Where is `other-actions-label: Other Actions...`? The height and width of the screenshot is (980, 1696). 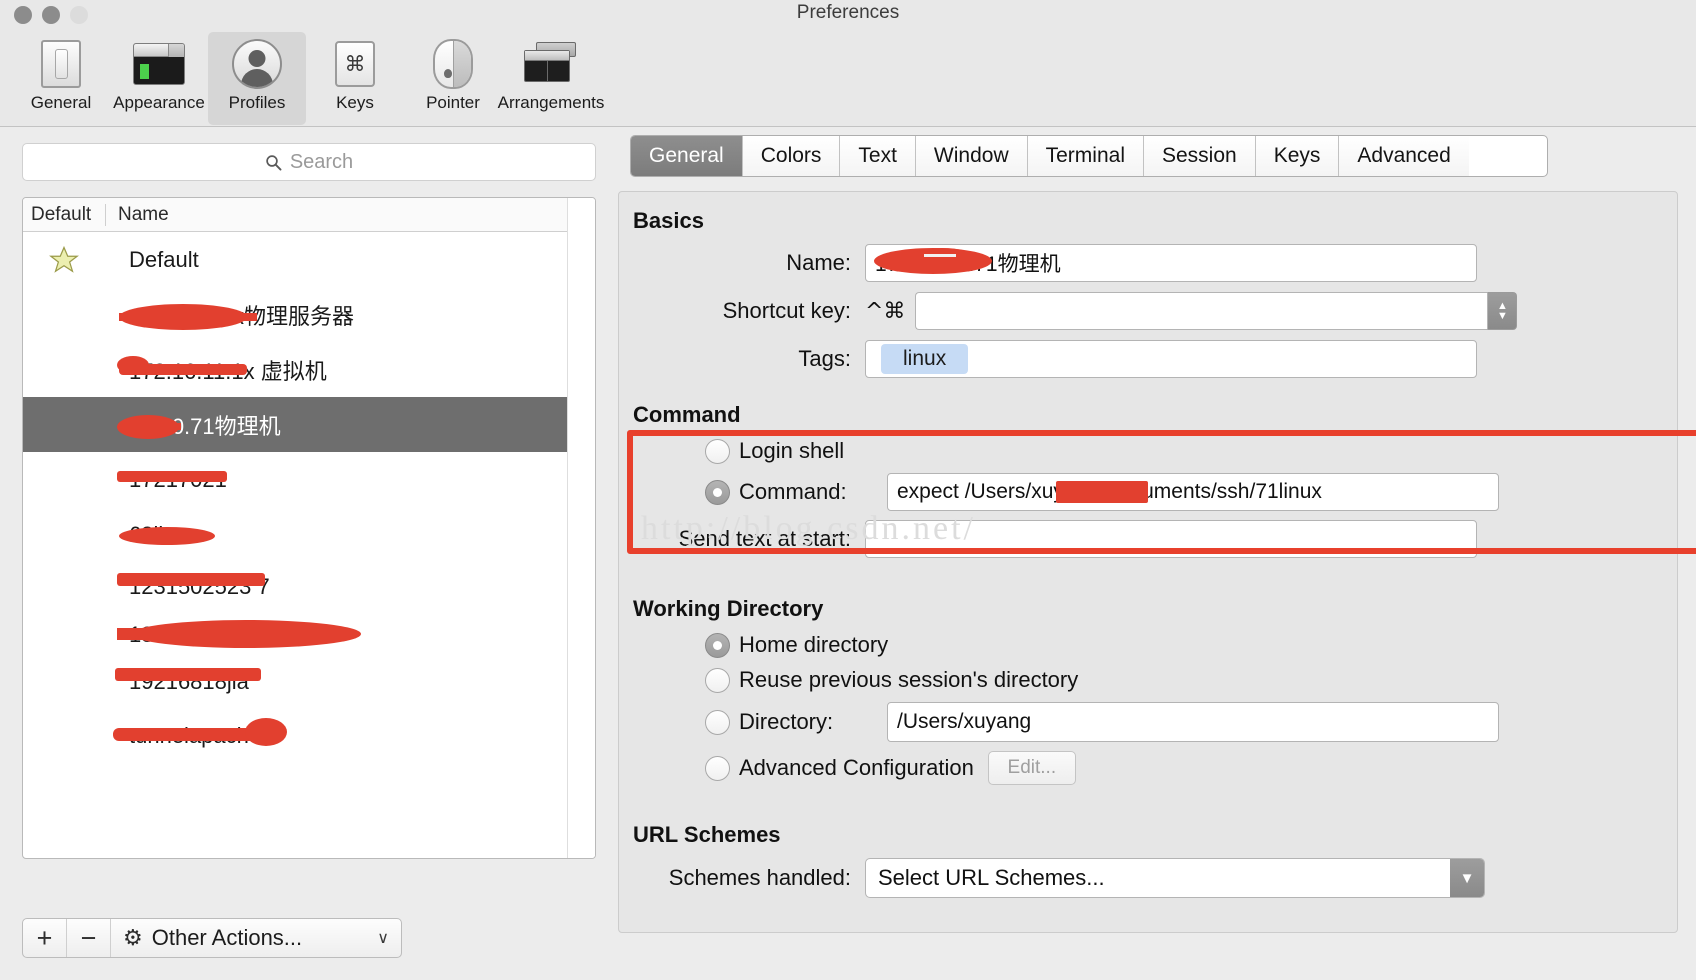
other-actions-label: Other Actions... is located at coordinates (227, 937).